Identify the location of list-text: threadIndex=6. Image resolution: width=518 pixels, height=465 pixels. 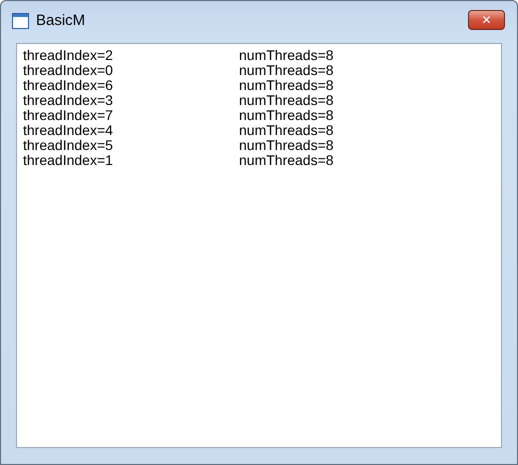
(68, 85).